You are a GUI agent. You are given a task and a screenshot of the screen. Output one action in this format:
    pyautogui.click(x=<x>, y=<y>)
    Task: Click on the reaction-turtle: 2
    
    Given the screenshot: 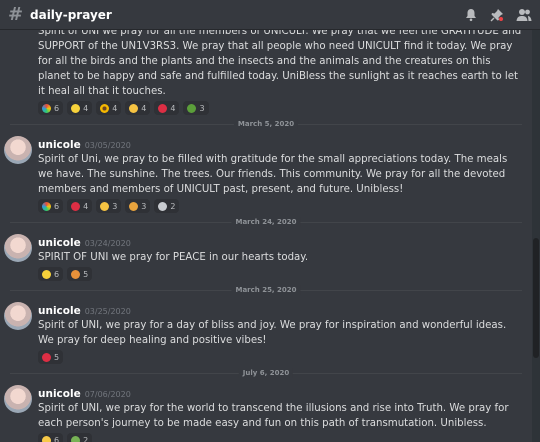 What is the action you would take?
    pyautogui.click(x=80, y=437)
    